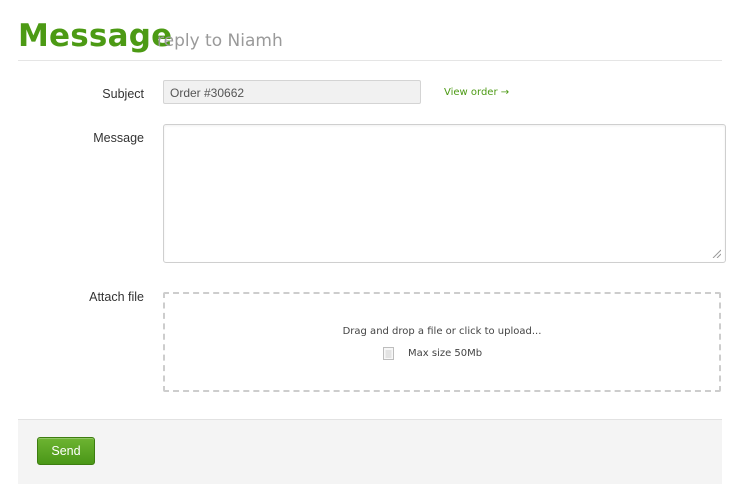 Image resolution: width=753 pixels, height=503 pixels. What do you see at coordinates (388, 353) in the screenshot?
I see `file-icon` at bounding box center [388, 353].